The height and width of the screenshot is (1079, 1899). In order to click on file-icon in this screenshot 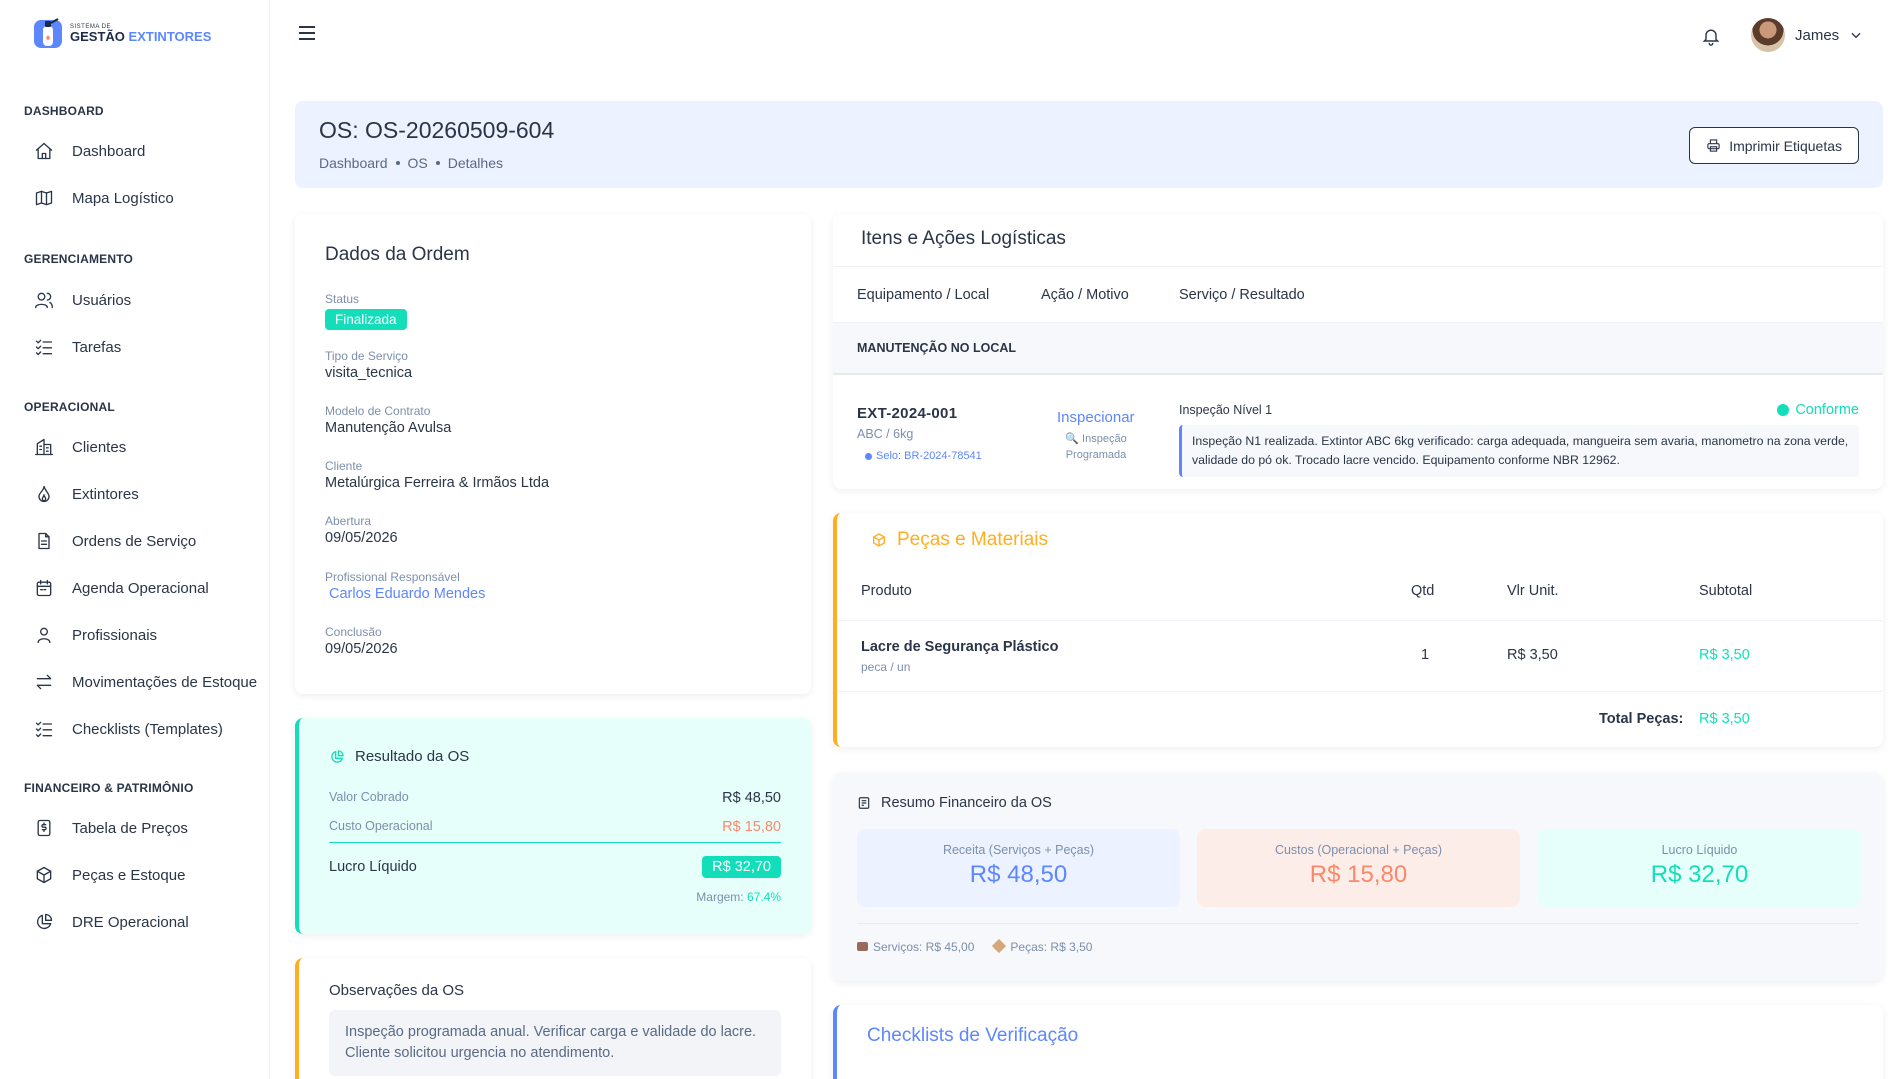, I will do `click(44, 541)`.